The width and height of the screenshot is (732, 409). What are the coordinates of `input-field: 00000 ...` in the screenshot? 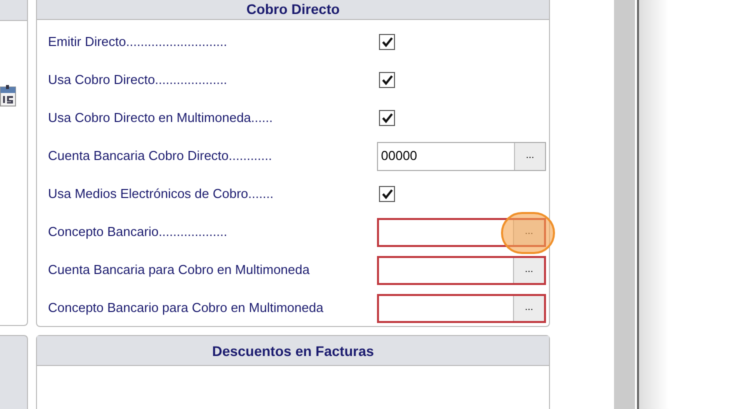 It's located at (461, 156).